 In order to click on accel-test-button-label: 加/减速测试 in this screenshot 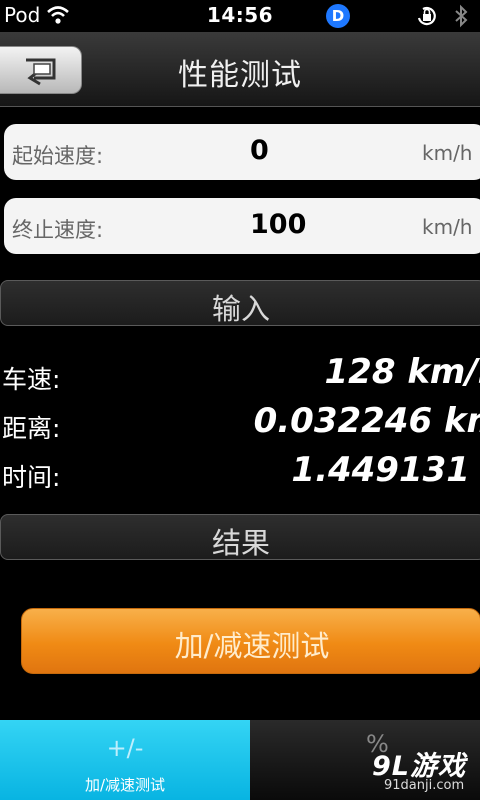, I will do `click(252, 646)`.